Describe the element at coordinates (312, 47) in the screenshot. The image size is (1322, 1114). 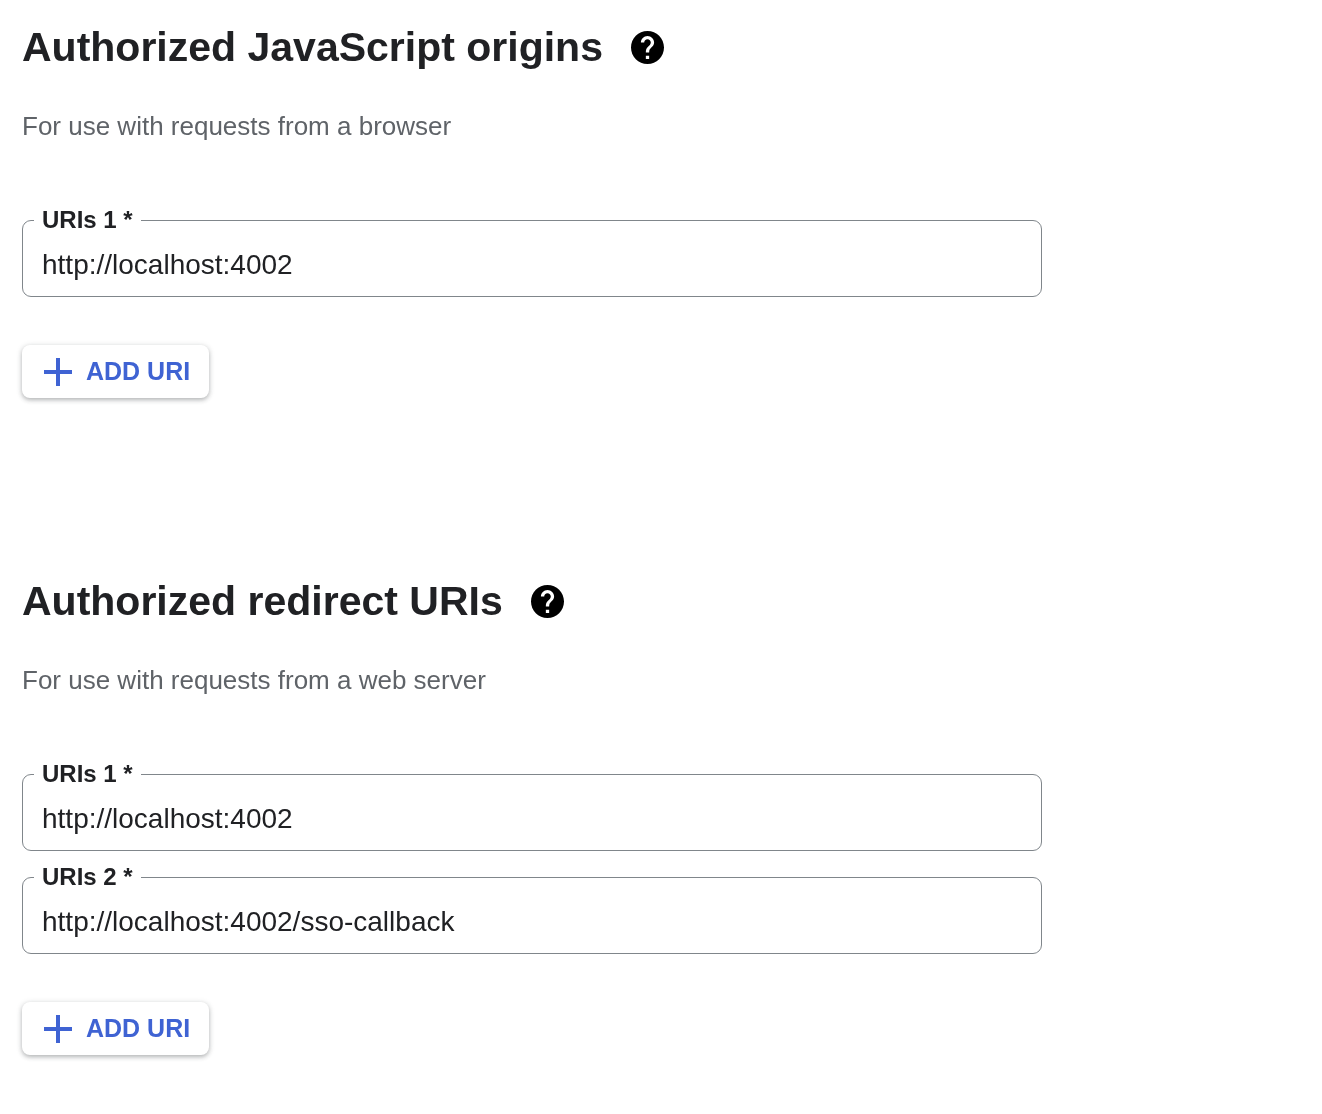
I see `section-title: Authorized JavaScript origins` at that location.